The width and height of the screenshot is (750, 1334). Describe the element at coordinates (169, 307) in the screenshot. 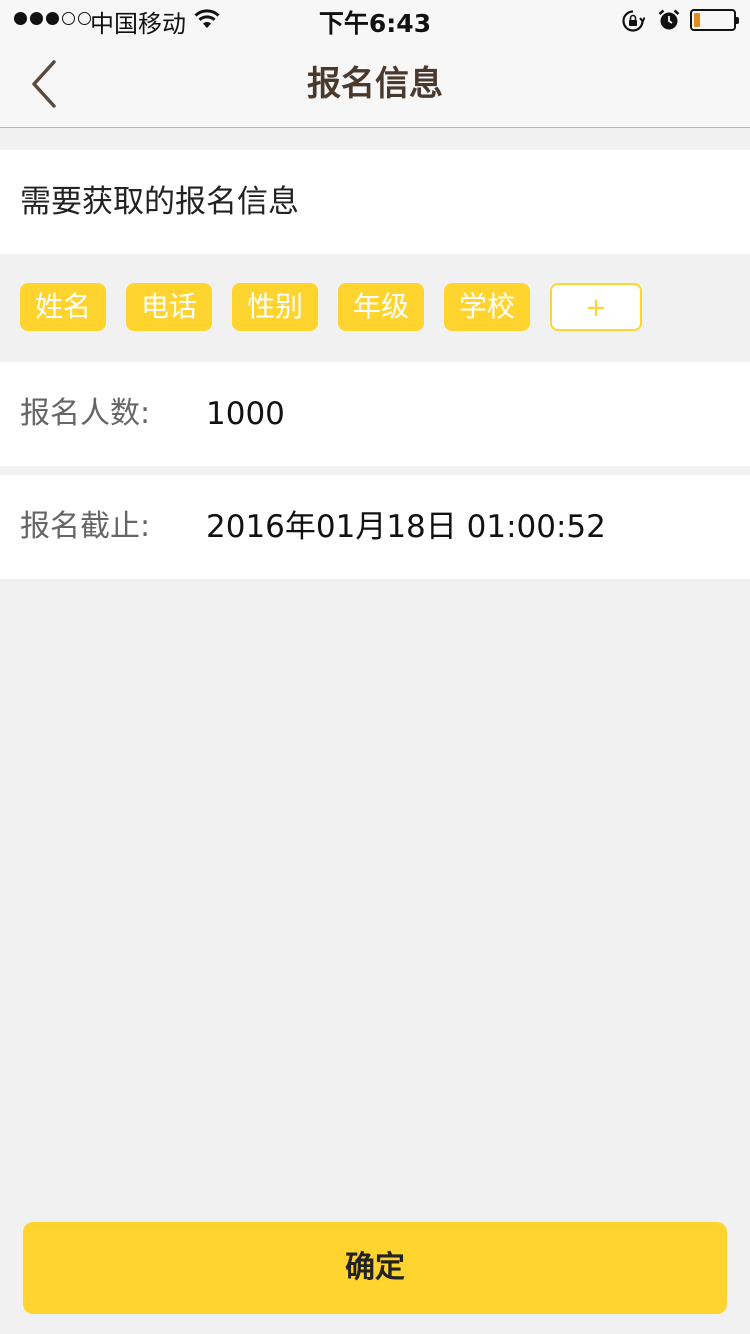

I see `tag-phone: 电话` at that location.